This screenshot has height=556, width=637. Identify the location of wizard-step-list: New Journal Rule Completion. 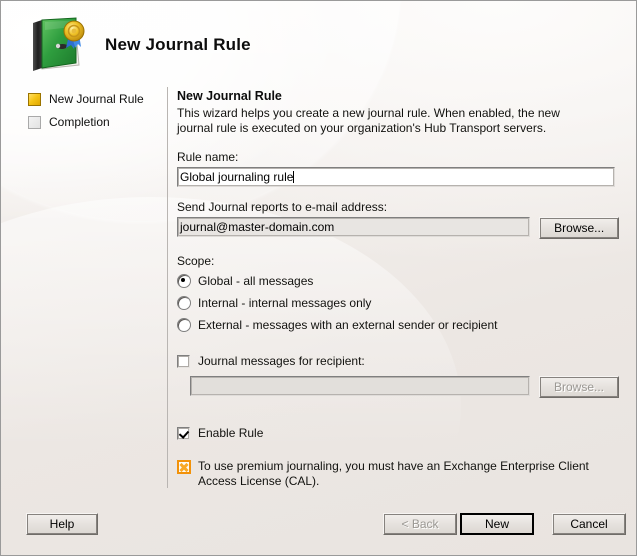
(82, 112).